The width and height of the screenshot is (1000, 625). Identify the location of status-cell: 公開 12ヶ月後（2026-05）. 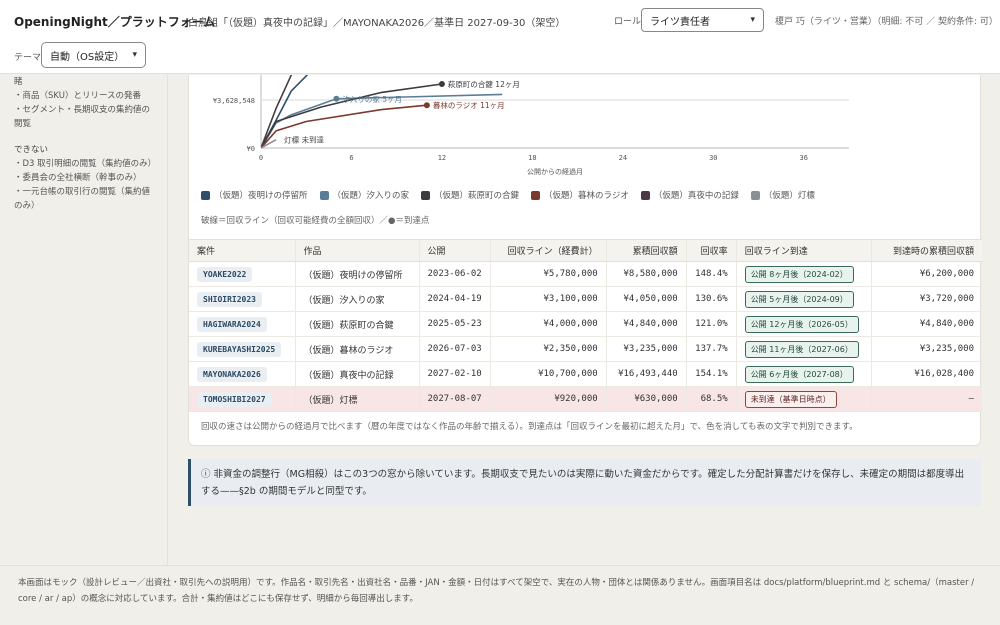
(803, 324).